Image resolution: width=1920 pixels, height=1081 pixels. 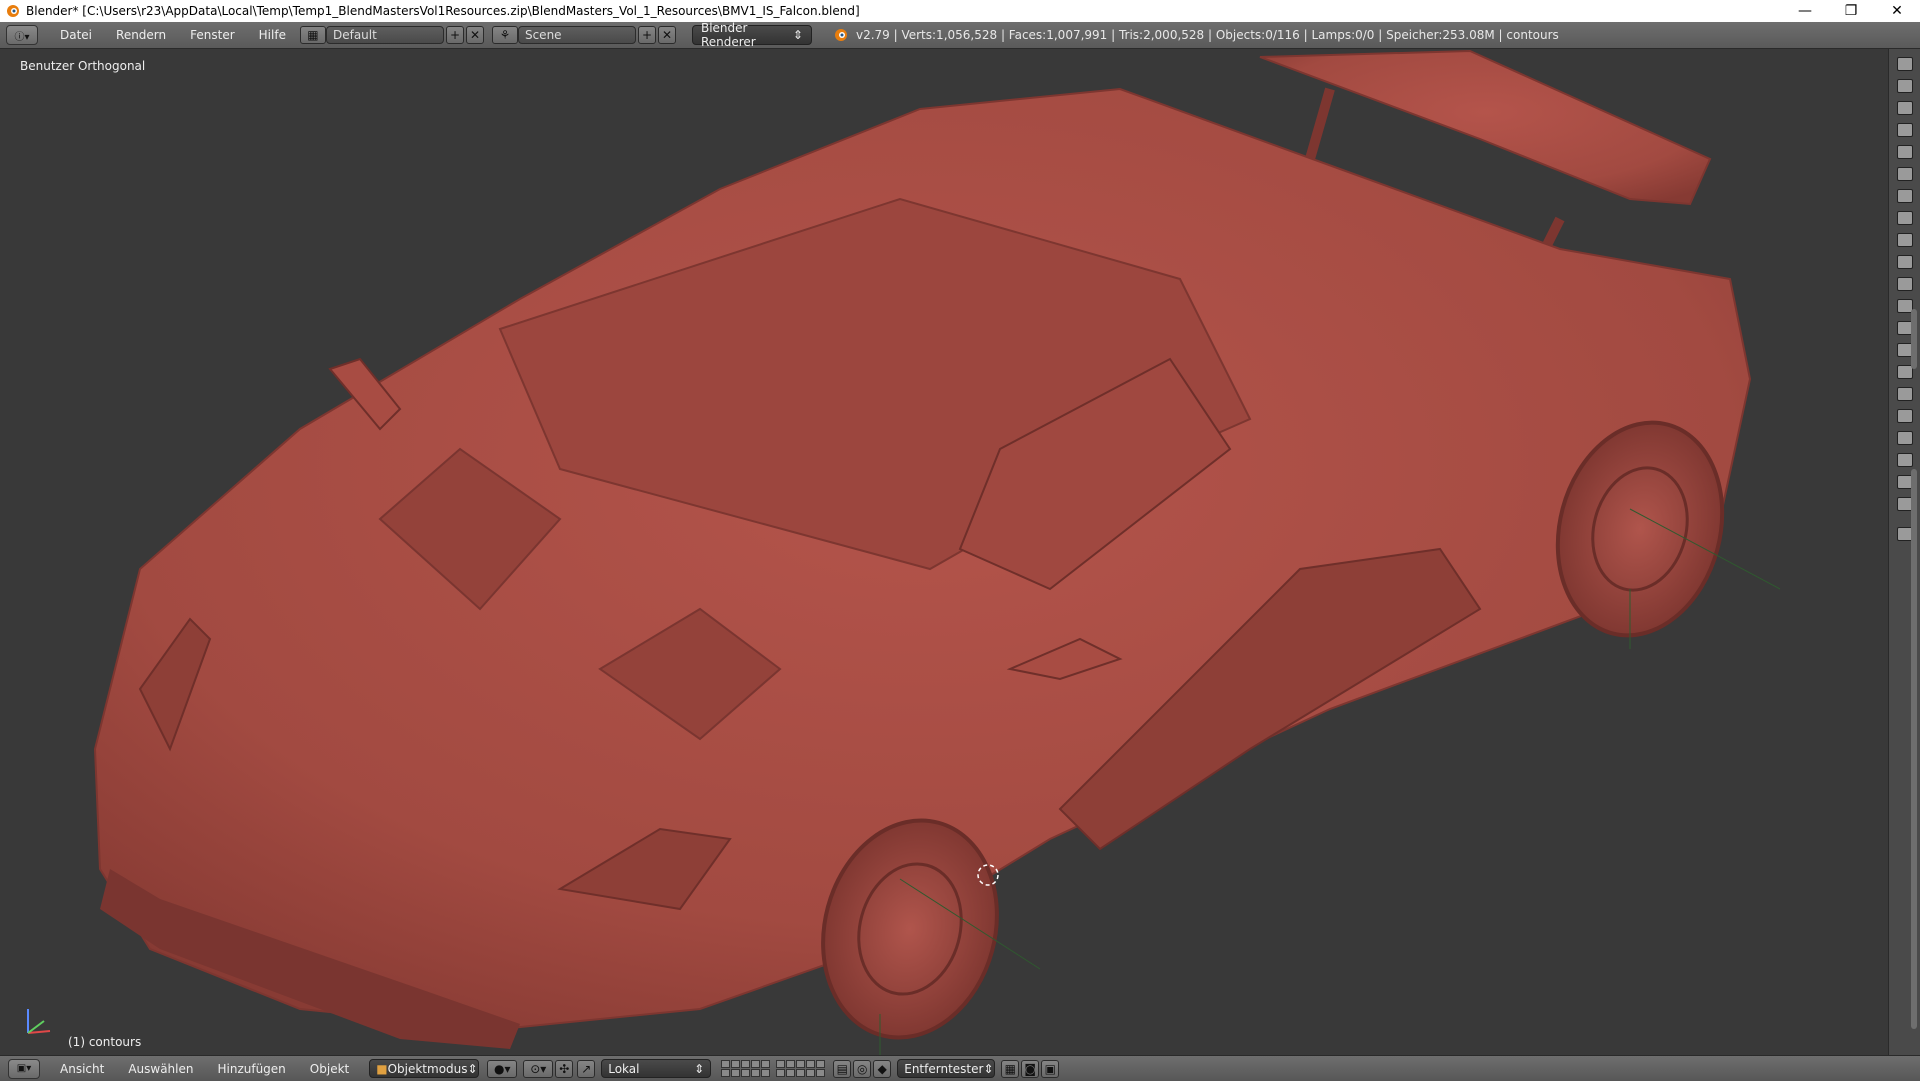 I want to click on viewport-shading-button: ●▾, so click(x=502, y=1068).